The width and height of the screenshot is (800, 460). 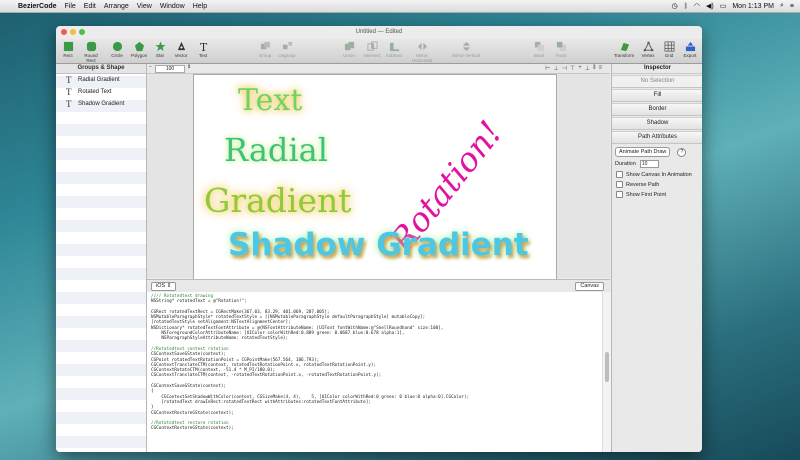 What do you see at coordinates (73, 32) in the screenshot?
I see `minimize-window-icon` at bounding box center [73, 32].